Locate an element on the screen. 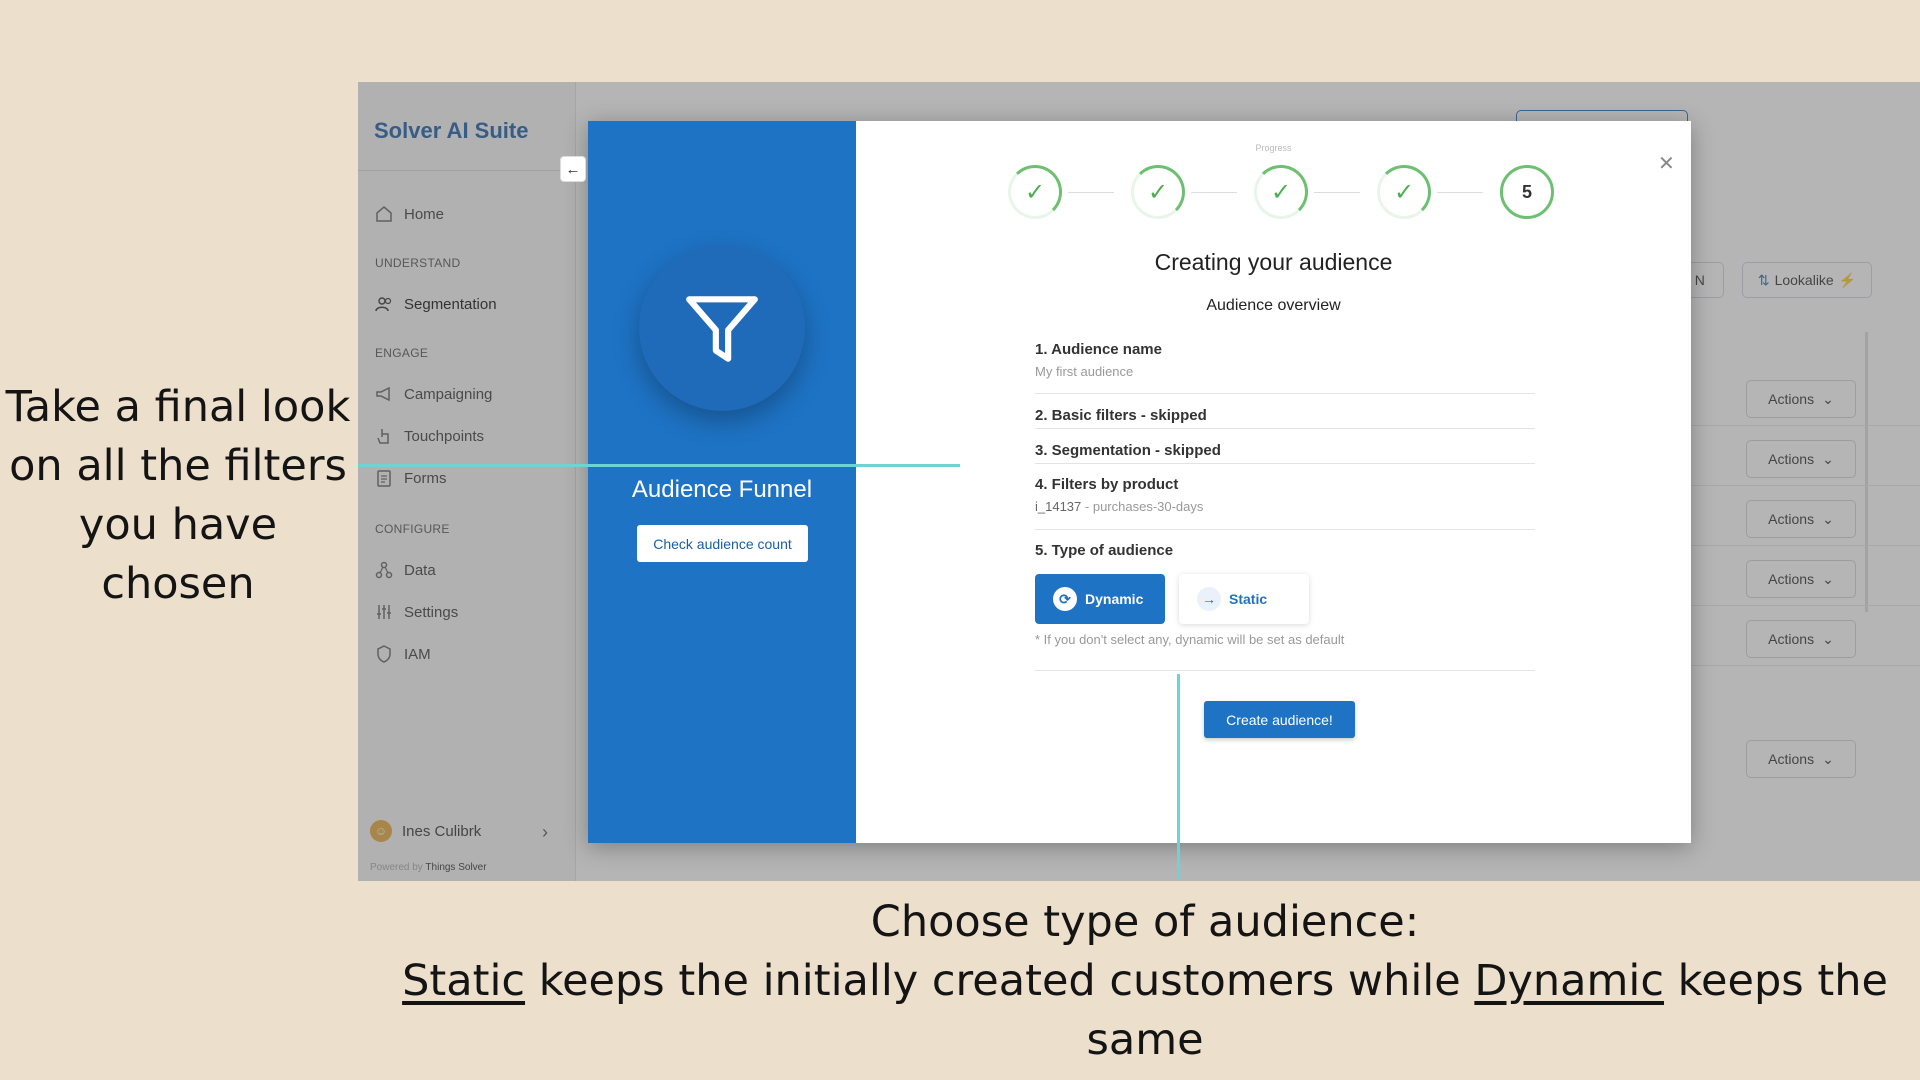 The image size is (1920, 1080). section-heading: 4. Filters by product is located at coordinates (1107, 484).